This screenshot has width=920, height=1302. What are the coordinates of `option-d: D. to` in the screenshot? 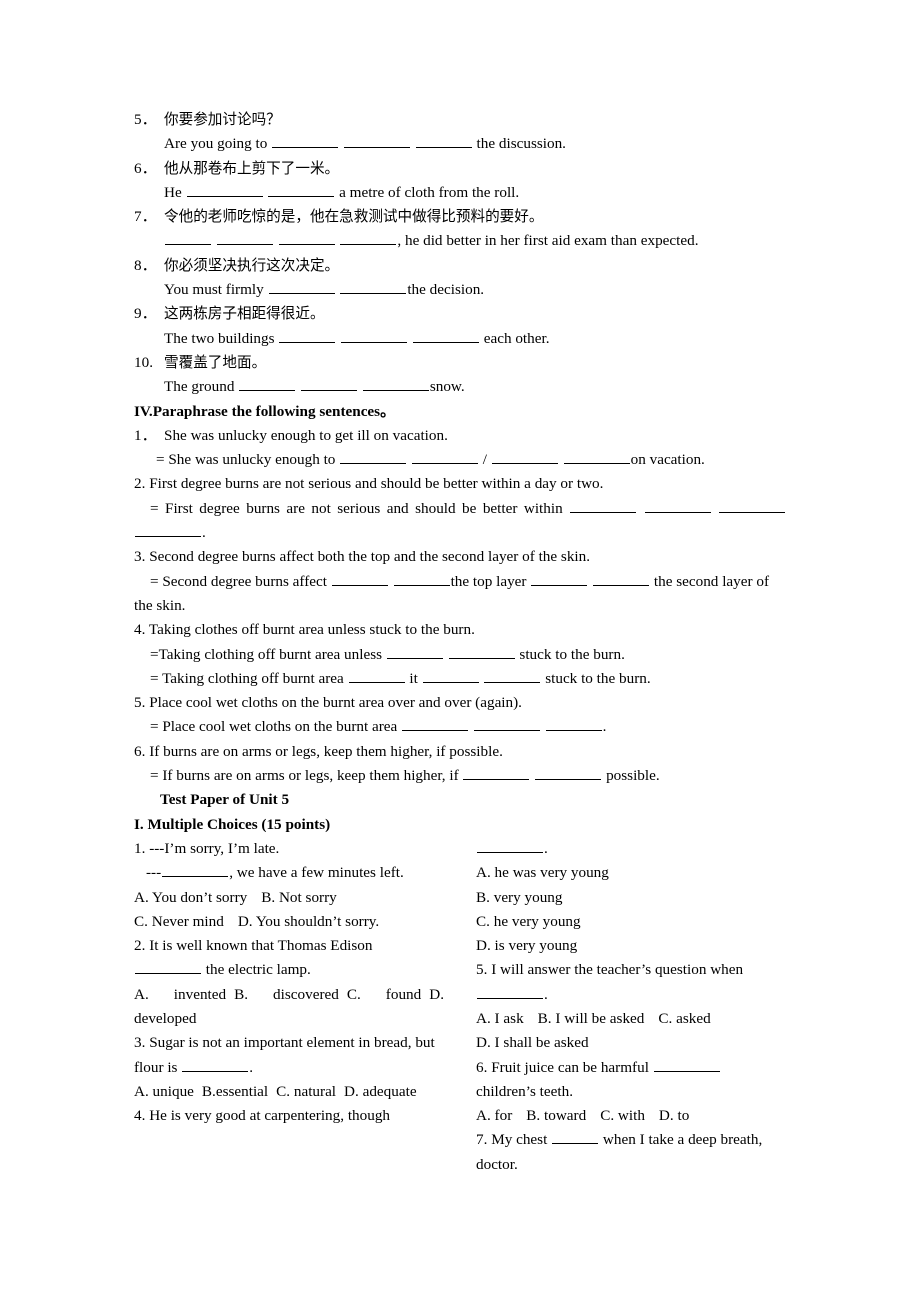 It's located at (674, 1115).